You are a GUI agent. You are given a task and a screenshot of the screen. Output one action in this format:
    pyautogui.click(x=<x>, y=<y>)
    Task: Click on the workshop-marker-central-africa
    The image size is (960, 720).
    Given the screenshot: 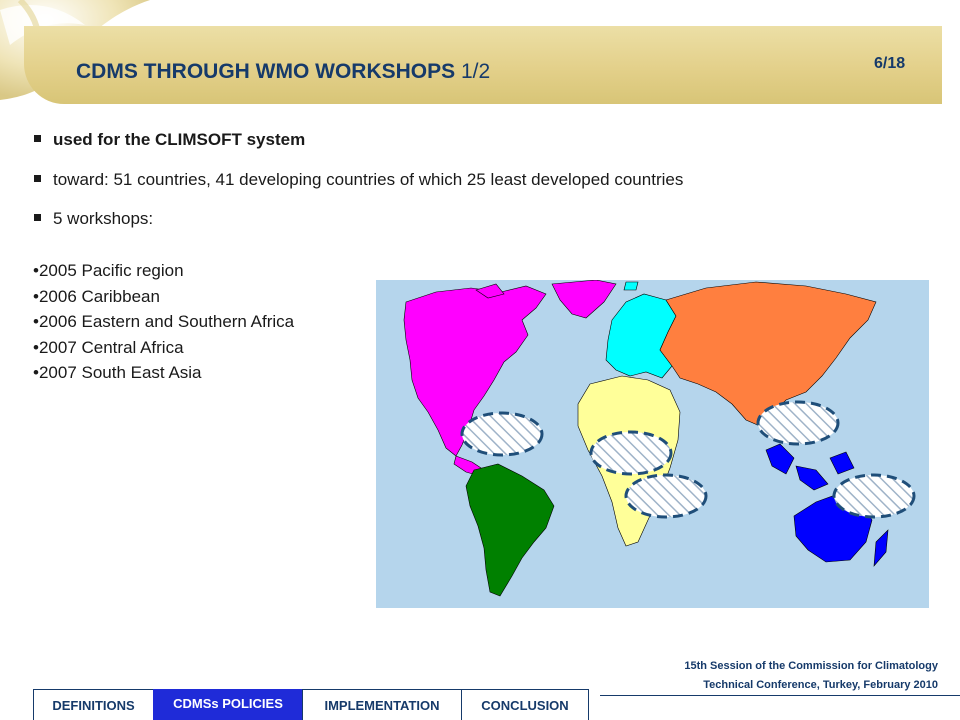 What is the action you would take?
    pyautogui.click(x=631, y=453)
    